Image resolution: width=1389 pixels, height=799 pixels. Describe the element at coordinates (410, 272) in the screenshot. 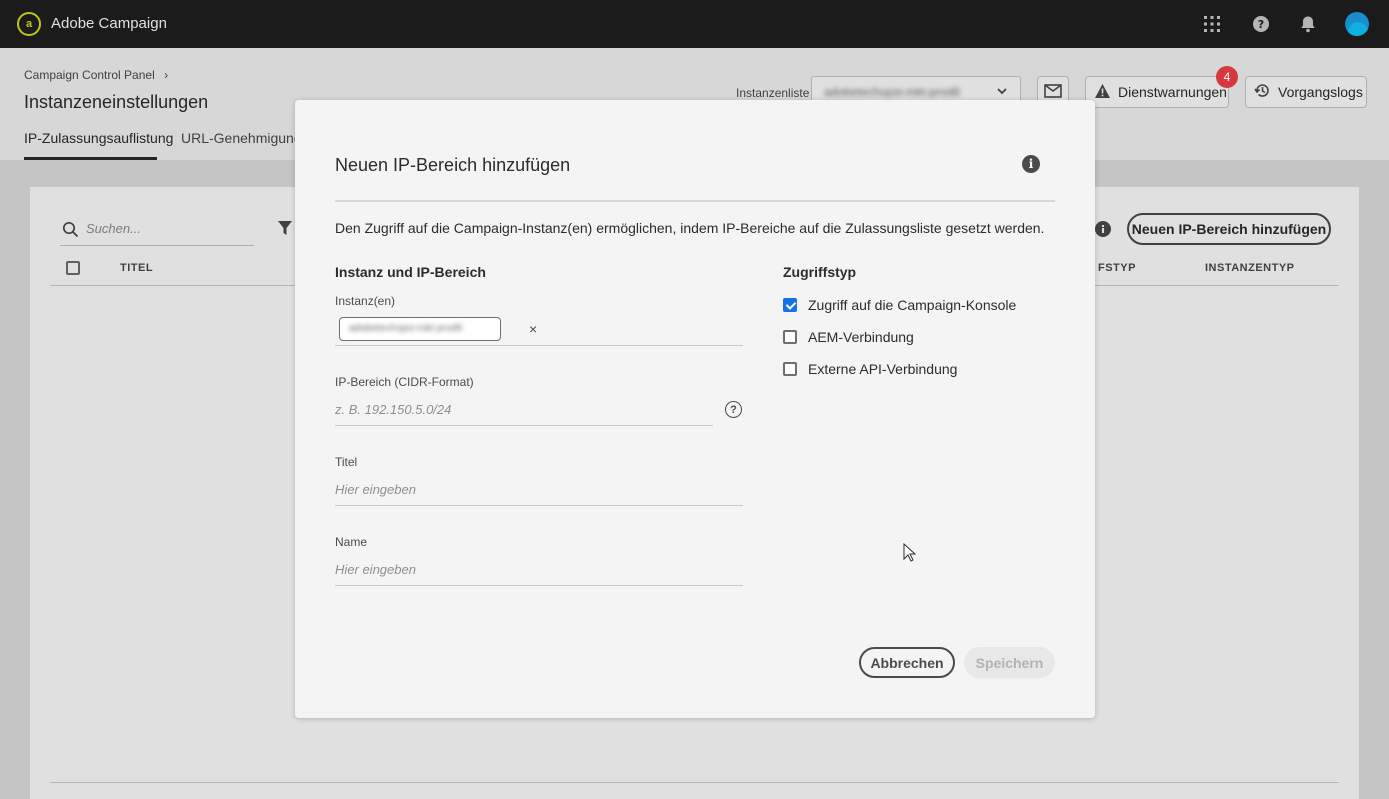

I see `section-instance-ip: Instanz und IP-Bereich` at that location.